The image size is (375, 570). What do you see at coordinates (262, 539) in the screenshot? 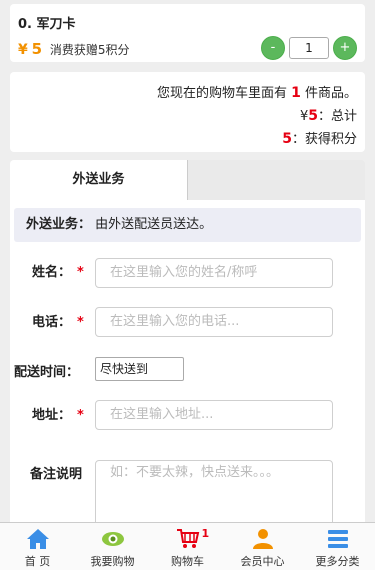
I see `user-icon` at bounding box center [262, 539].